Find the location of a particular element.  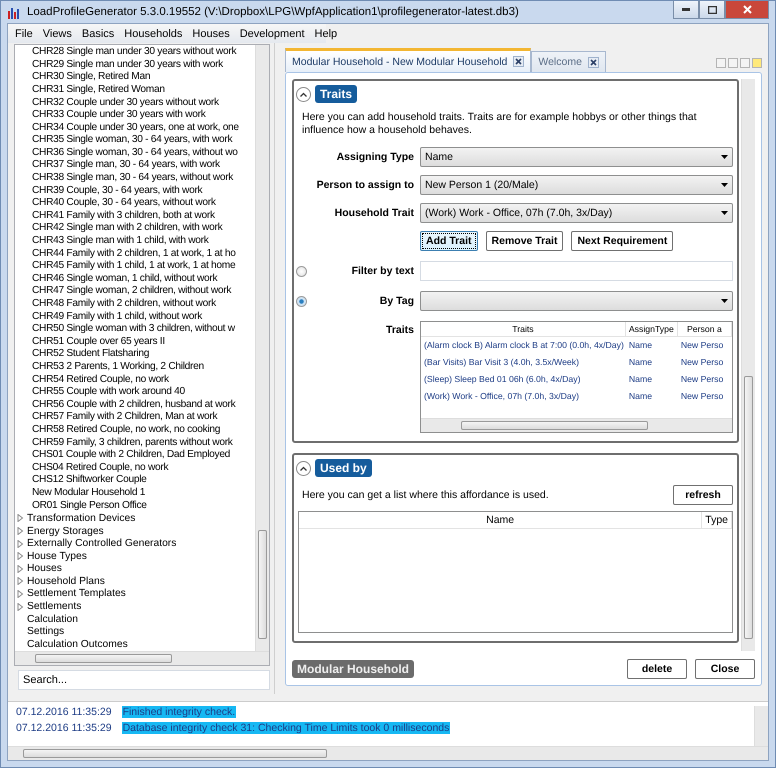

table-cell: (Bar Visits) Bar Visit 3 (4.0h, 3.5x/Week) is located at coordinates (523, 363).